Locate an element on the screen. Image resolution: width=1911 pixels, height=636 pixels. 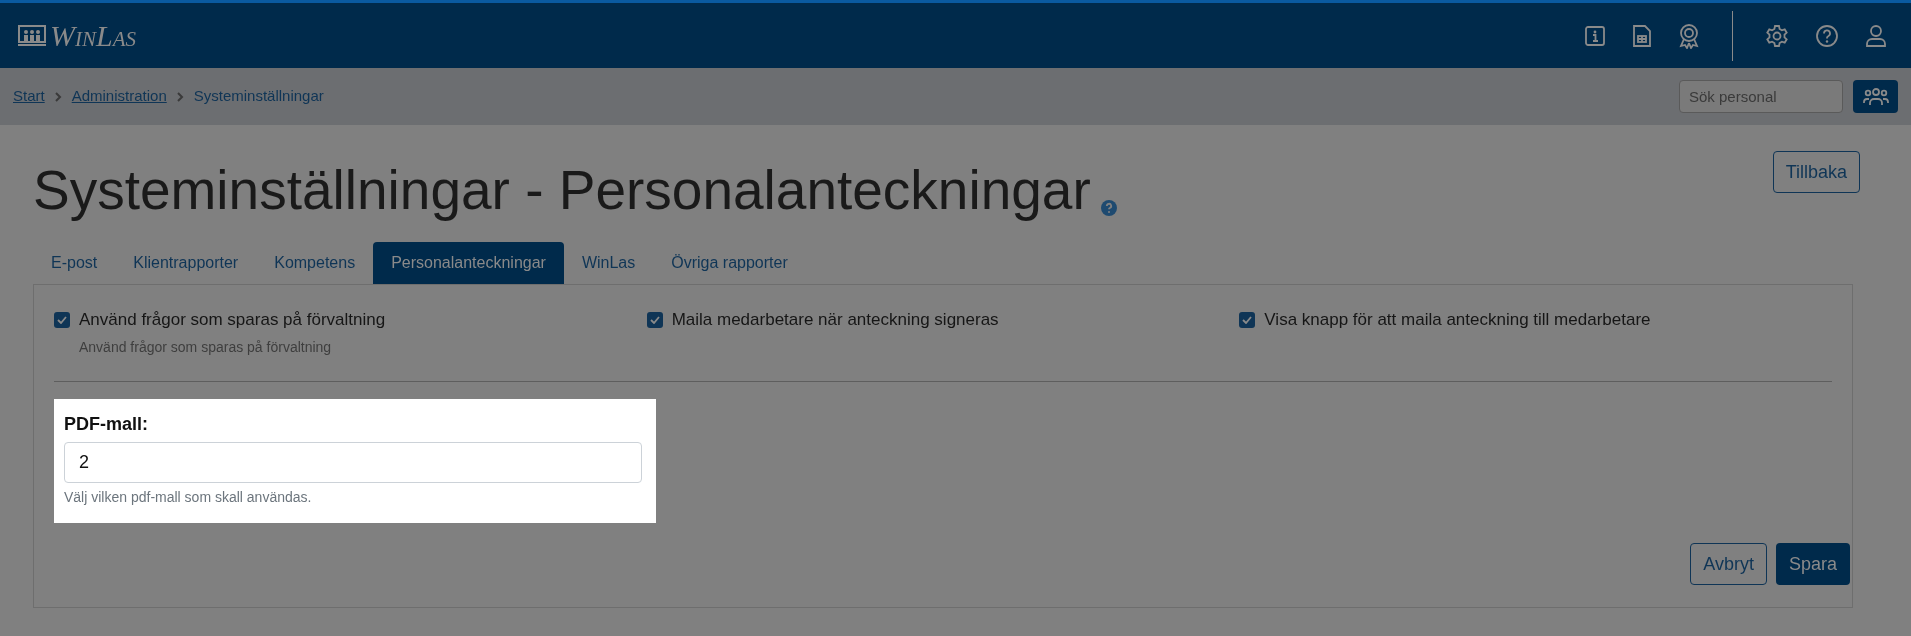
logo-text: WinLas is located at coordinates (93, 35).